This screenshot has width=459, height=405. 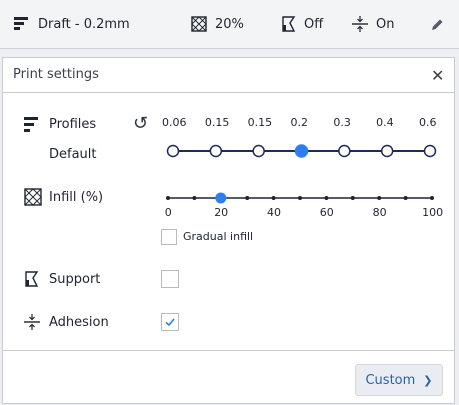 I want to click on support-label: Support, so click(x=75, y=279).